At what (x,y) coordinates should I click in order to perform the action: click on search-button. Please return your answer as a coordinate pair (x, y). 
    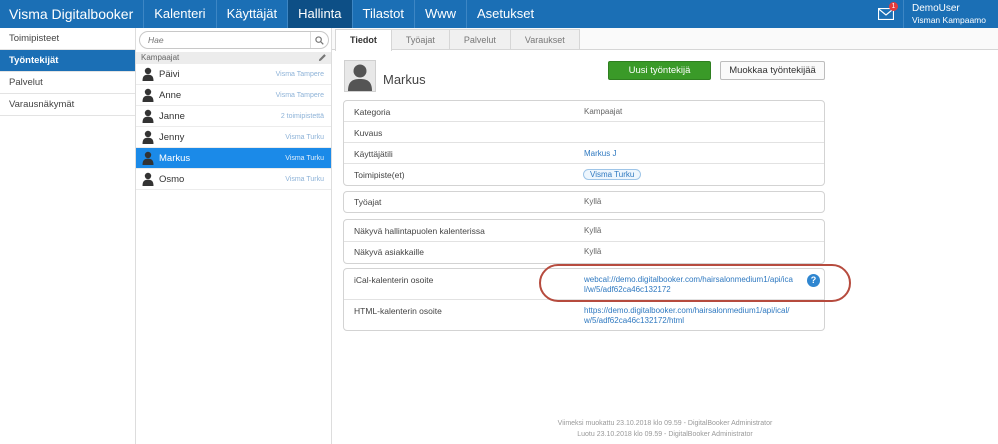
    Looking at the image, I should click on (319, 40).